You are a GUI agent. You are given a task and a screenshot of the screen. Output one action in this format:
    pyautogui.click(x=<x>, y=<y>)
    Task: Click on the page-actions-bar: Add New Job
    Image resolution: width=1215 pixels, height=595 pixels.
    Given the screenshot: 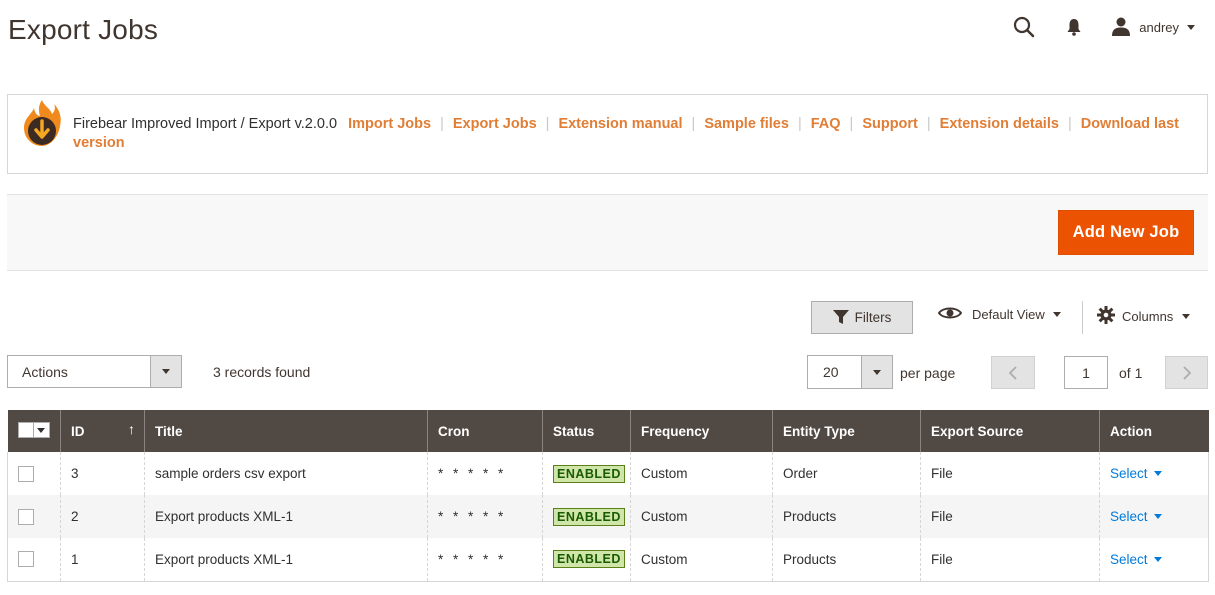 What is the action you would take?
    pyautogui.click(x=607, y=232)
    